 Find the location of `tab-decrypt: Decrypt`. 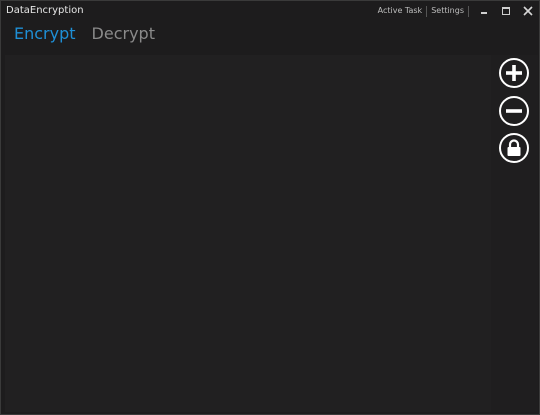

tab-decrypt: Decrypt is located at coordinates (123, 34).